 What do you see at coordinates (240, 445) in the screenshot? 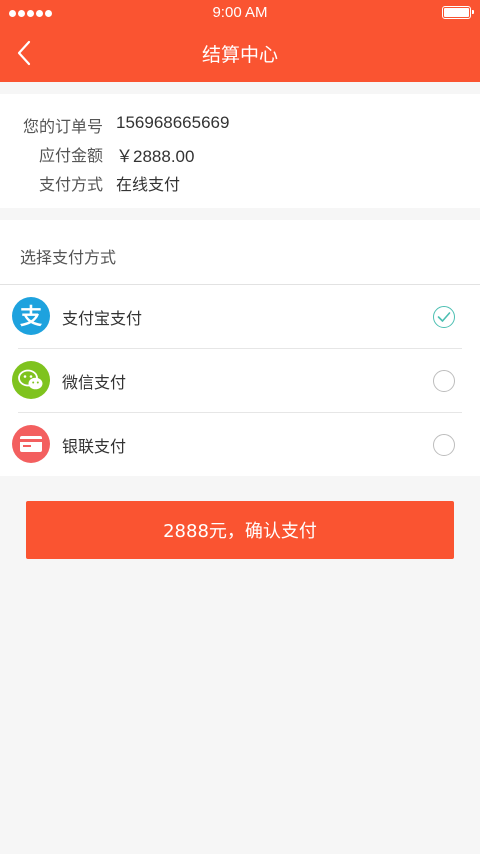
I see `payment-option-unionpay: 银联支付` at bounding box center [240, 445].